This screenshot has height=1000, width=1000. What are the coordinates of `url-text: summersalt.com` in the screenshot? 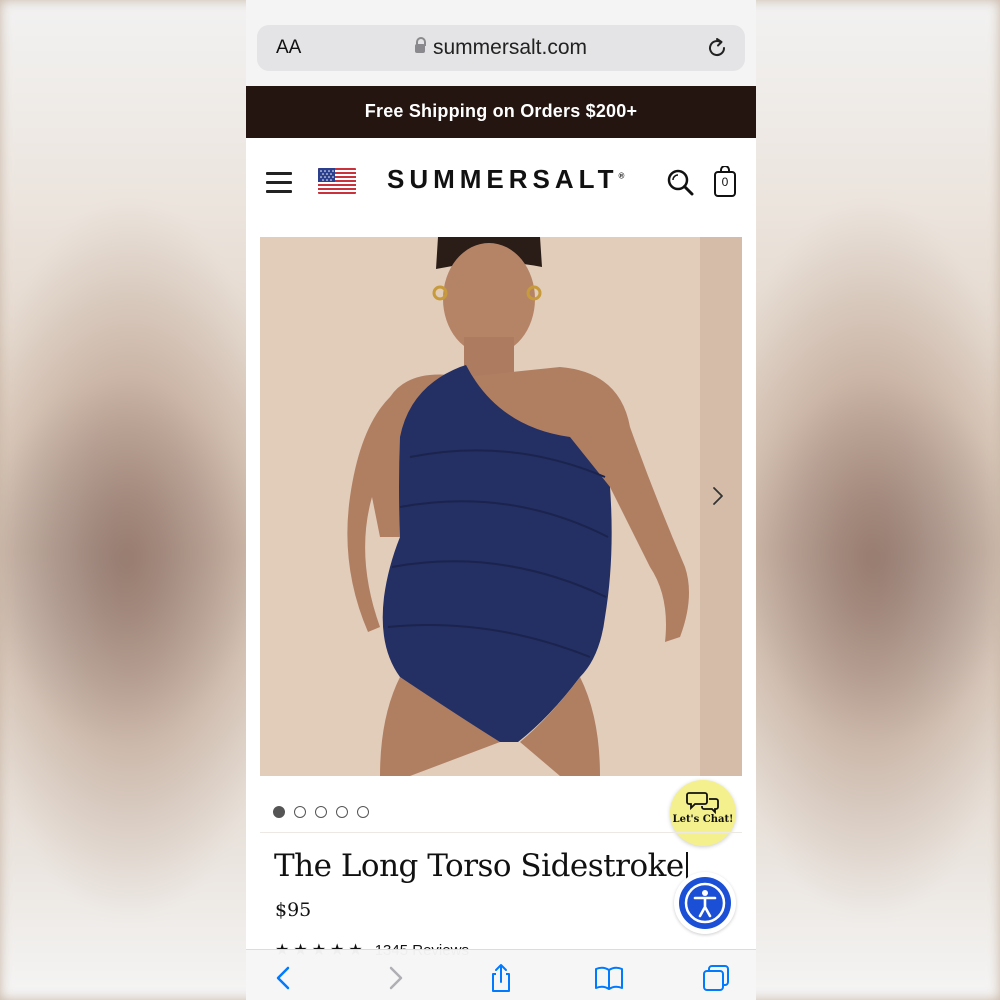 It's located at (510, 47).